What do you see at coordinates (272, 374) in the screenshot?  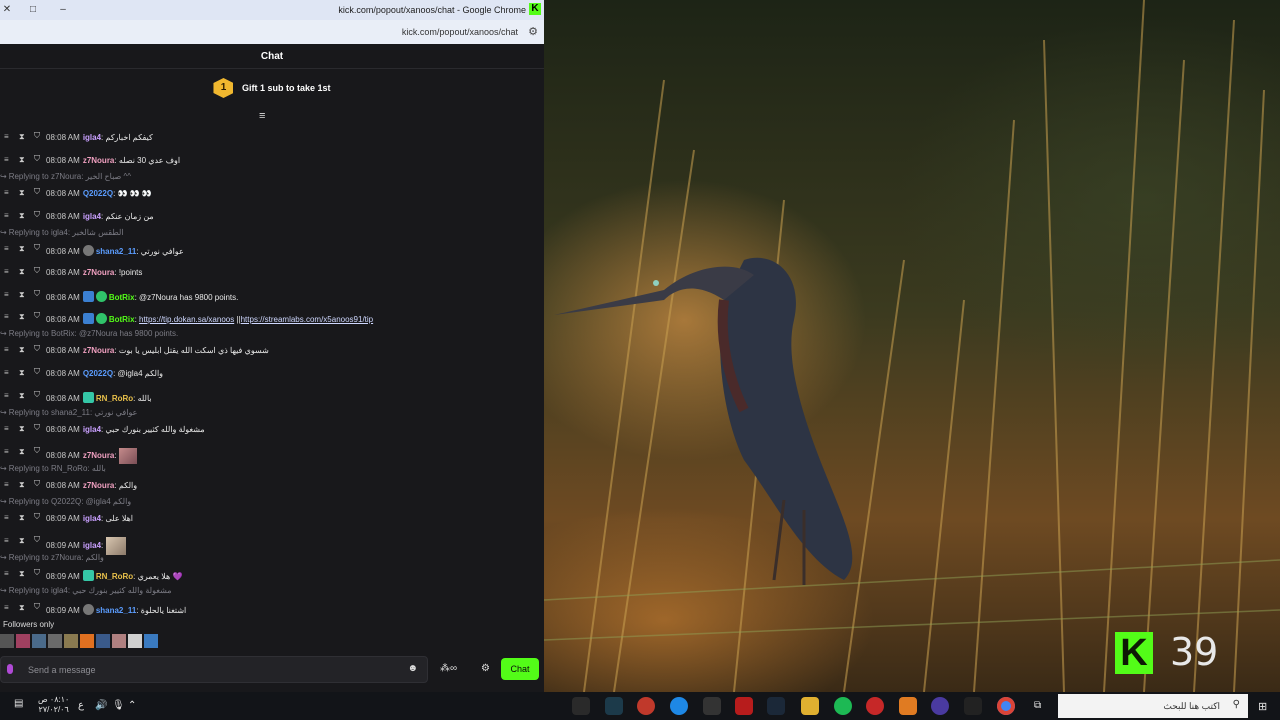 I see `chat-message: ≡ ⧗ ⛉ 08:08 AM Q2022Q: @igla4 والكم` at bounding box center [272, 374].